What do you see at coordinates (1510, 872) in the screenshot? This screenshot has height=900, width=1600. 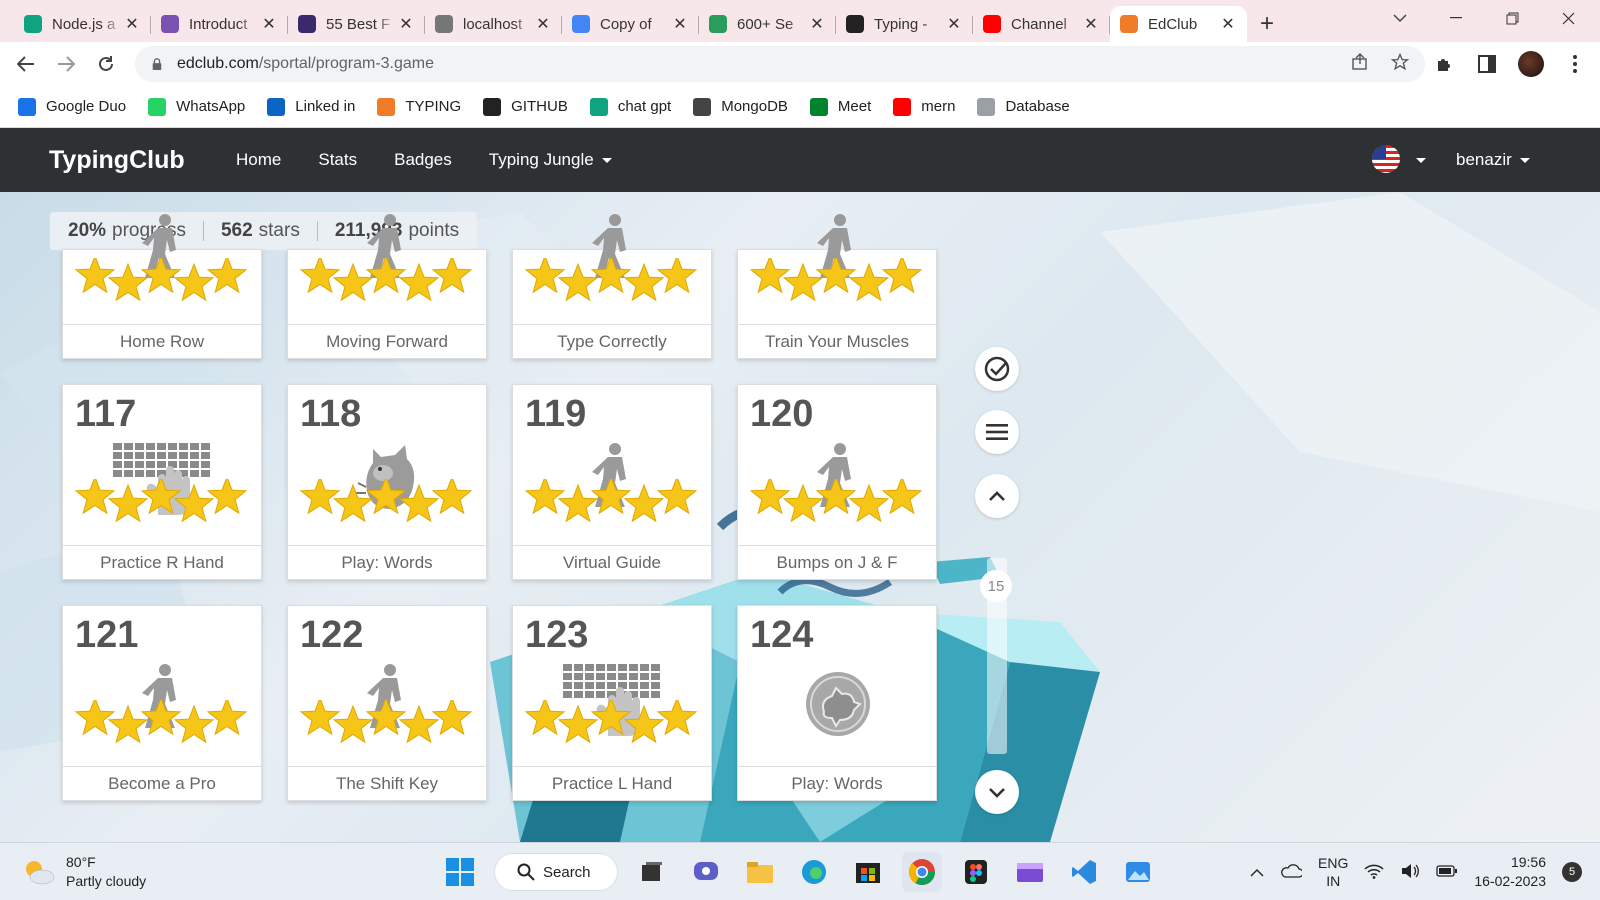 I see `clock: 19:56 16-02-2023` at bounding box center [1510, 872].